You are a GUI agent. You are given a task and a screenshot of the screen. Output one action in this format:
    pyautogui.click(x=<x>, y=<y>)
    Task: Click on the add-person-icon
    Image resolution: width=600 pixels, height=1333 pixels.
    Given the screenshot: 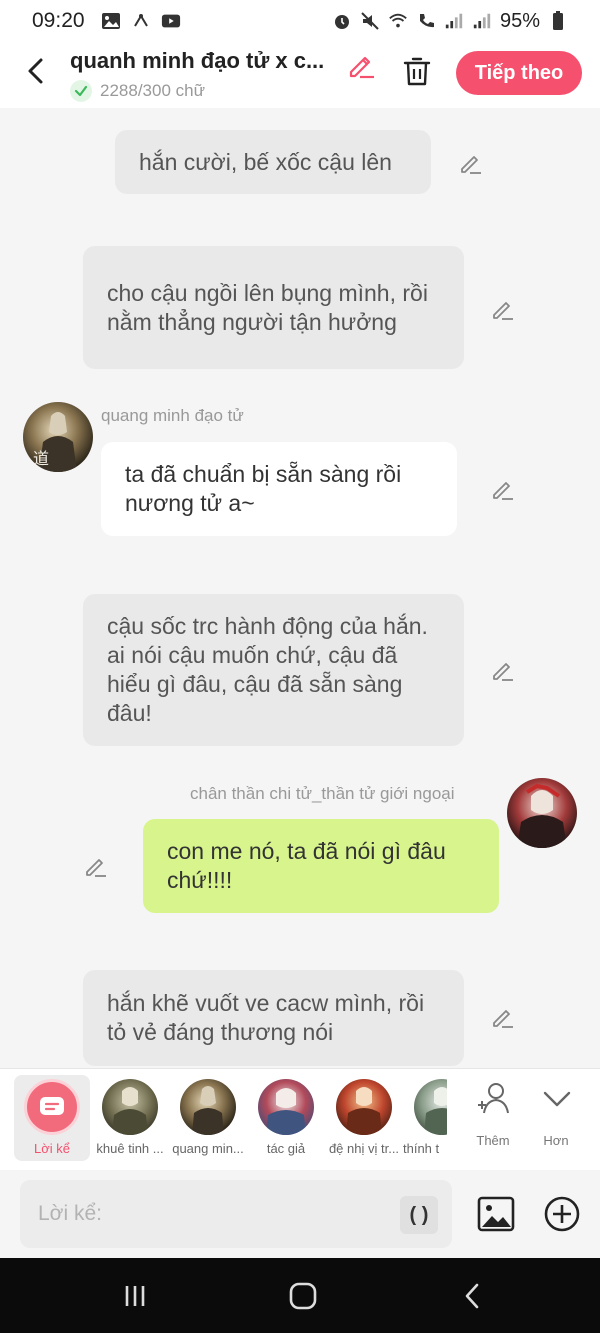 What is the action you would take?
    pyautogui.click(x=493, y=1098)
    